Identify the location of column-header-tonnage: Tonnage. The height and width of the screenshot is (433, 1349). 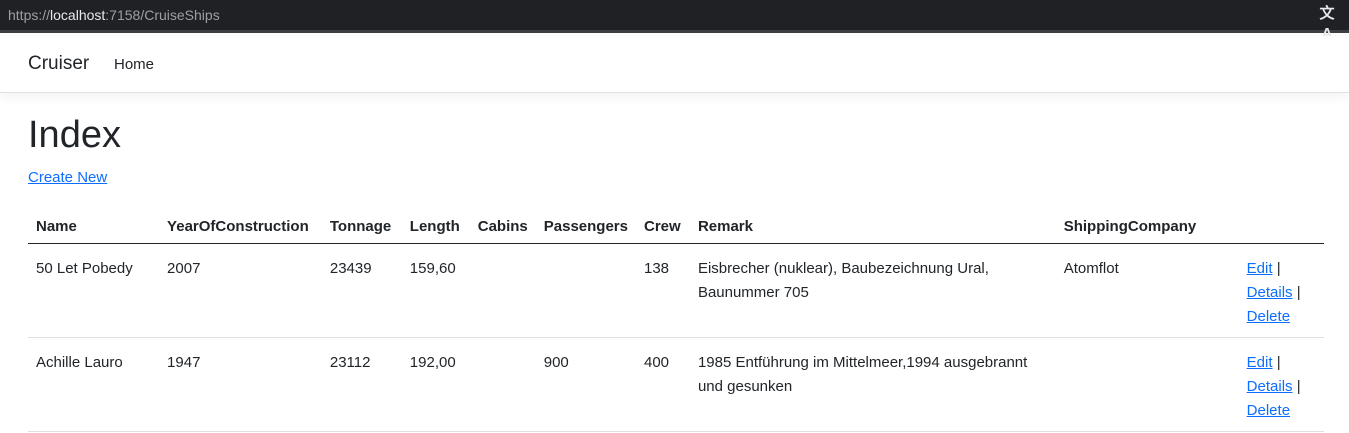
(361, 225).